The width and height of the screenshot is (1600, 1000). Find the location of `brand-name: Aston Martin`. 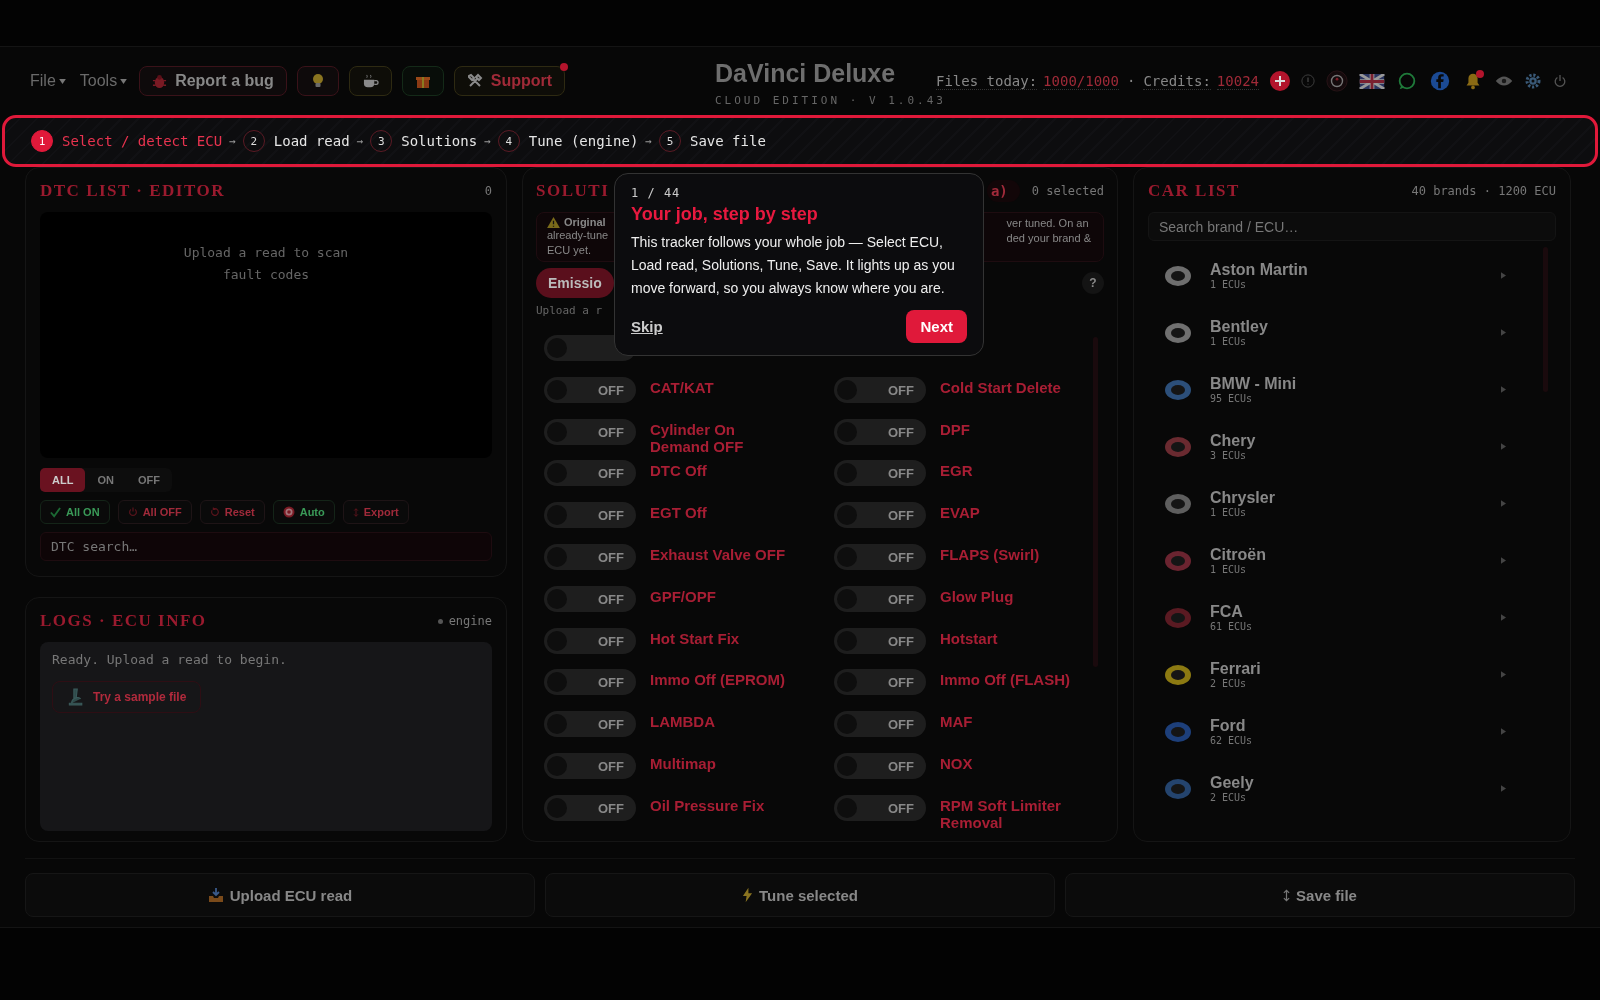

brand-name: Aston Martin is located at coordinates (1259, 270).